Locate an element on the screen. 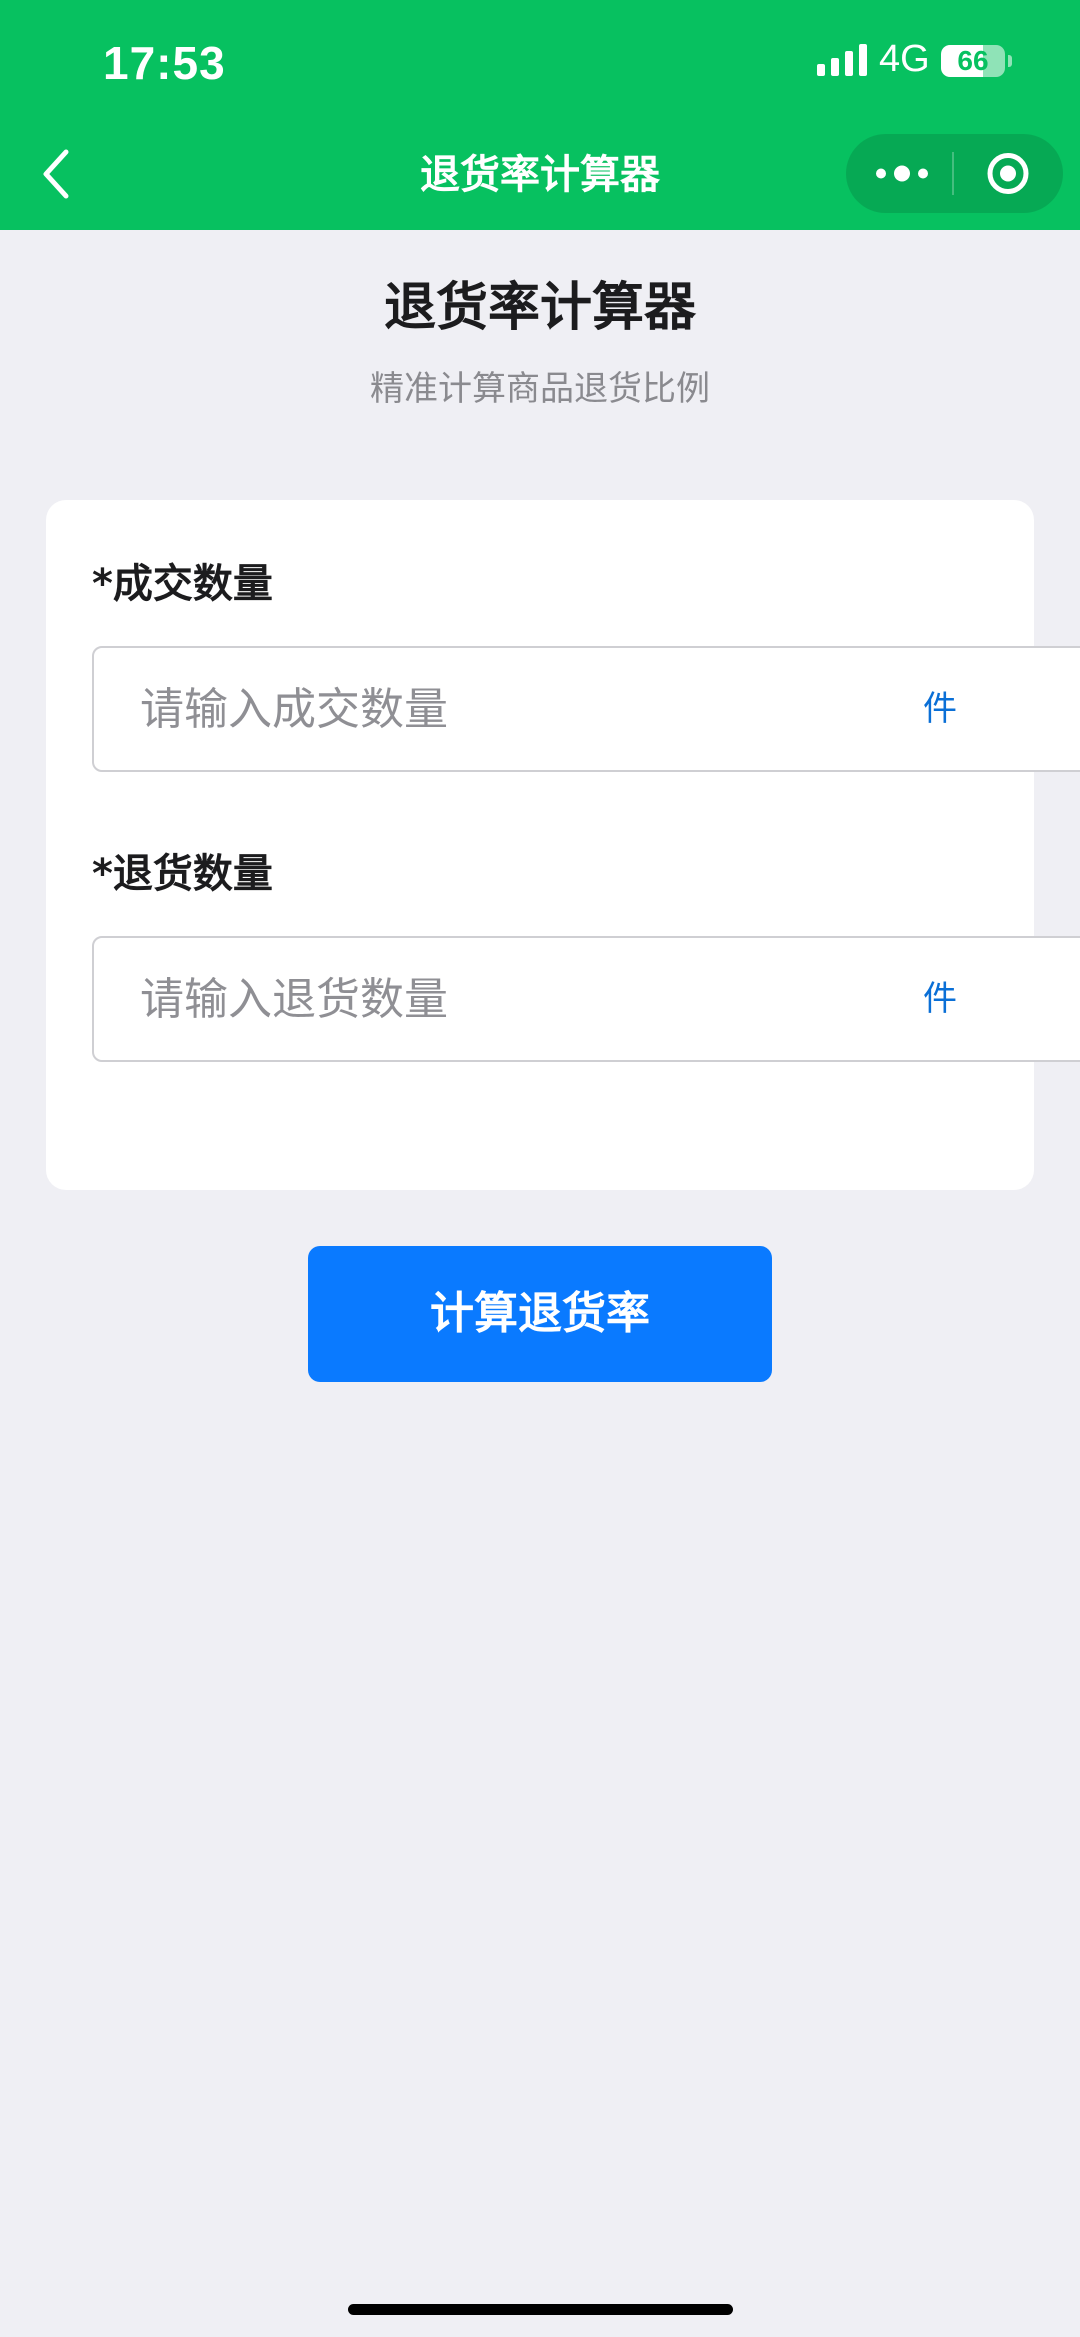  return-quantity-field: 件 is located at coordinates (586, 999).